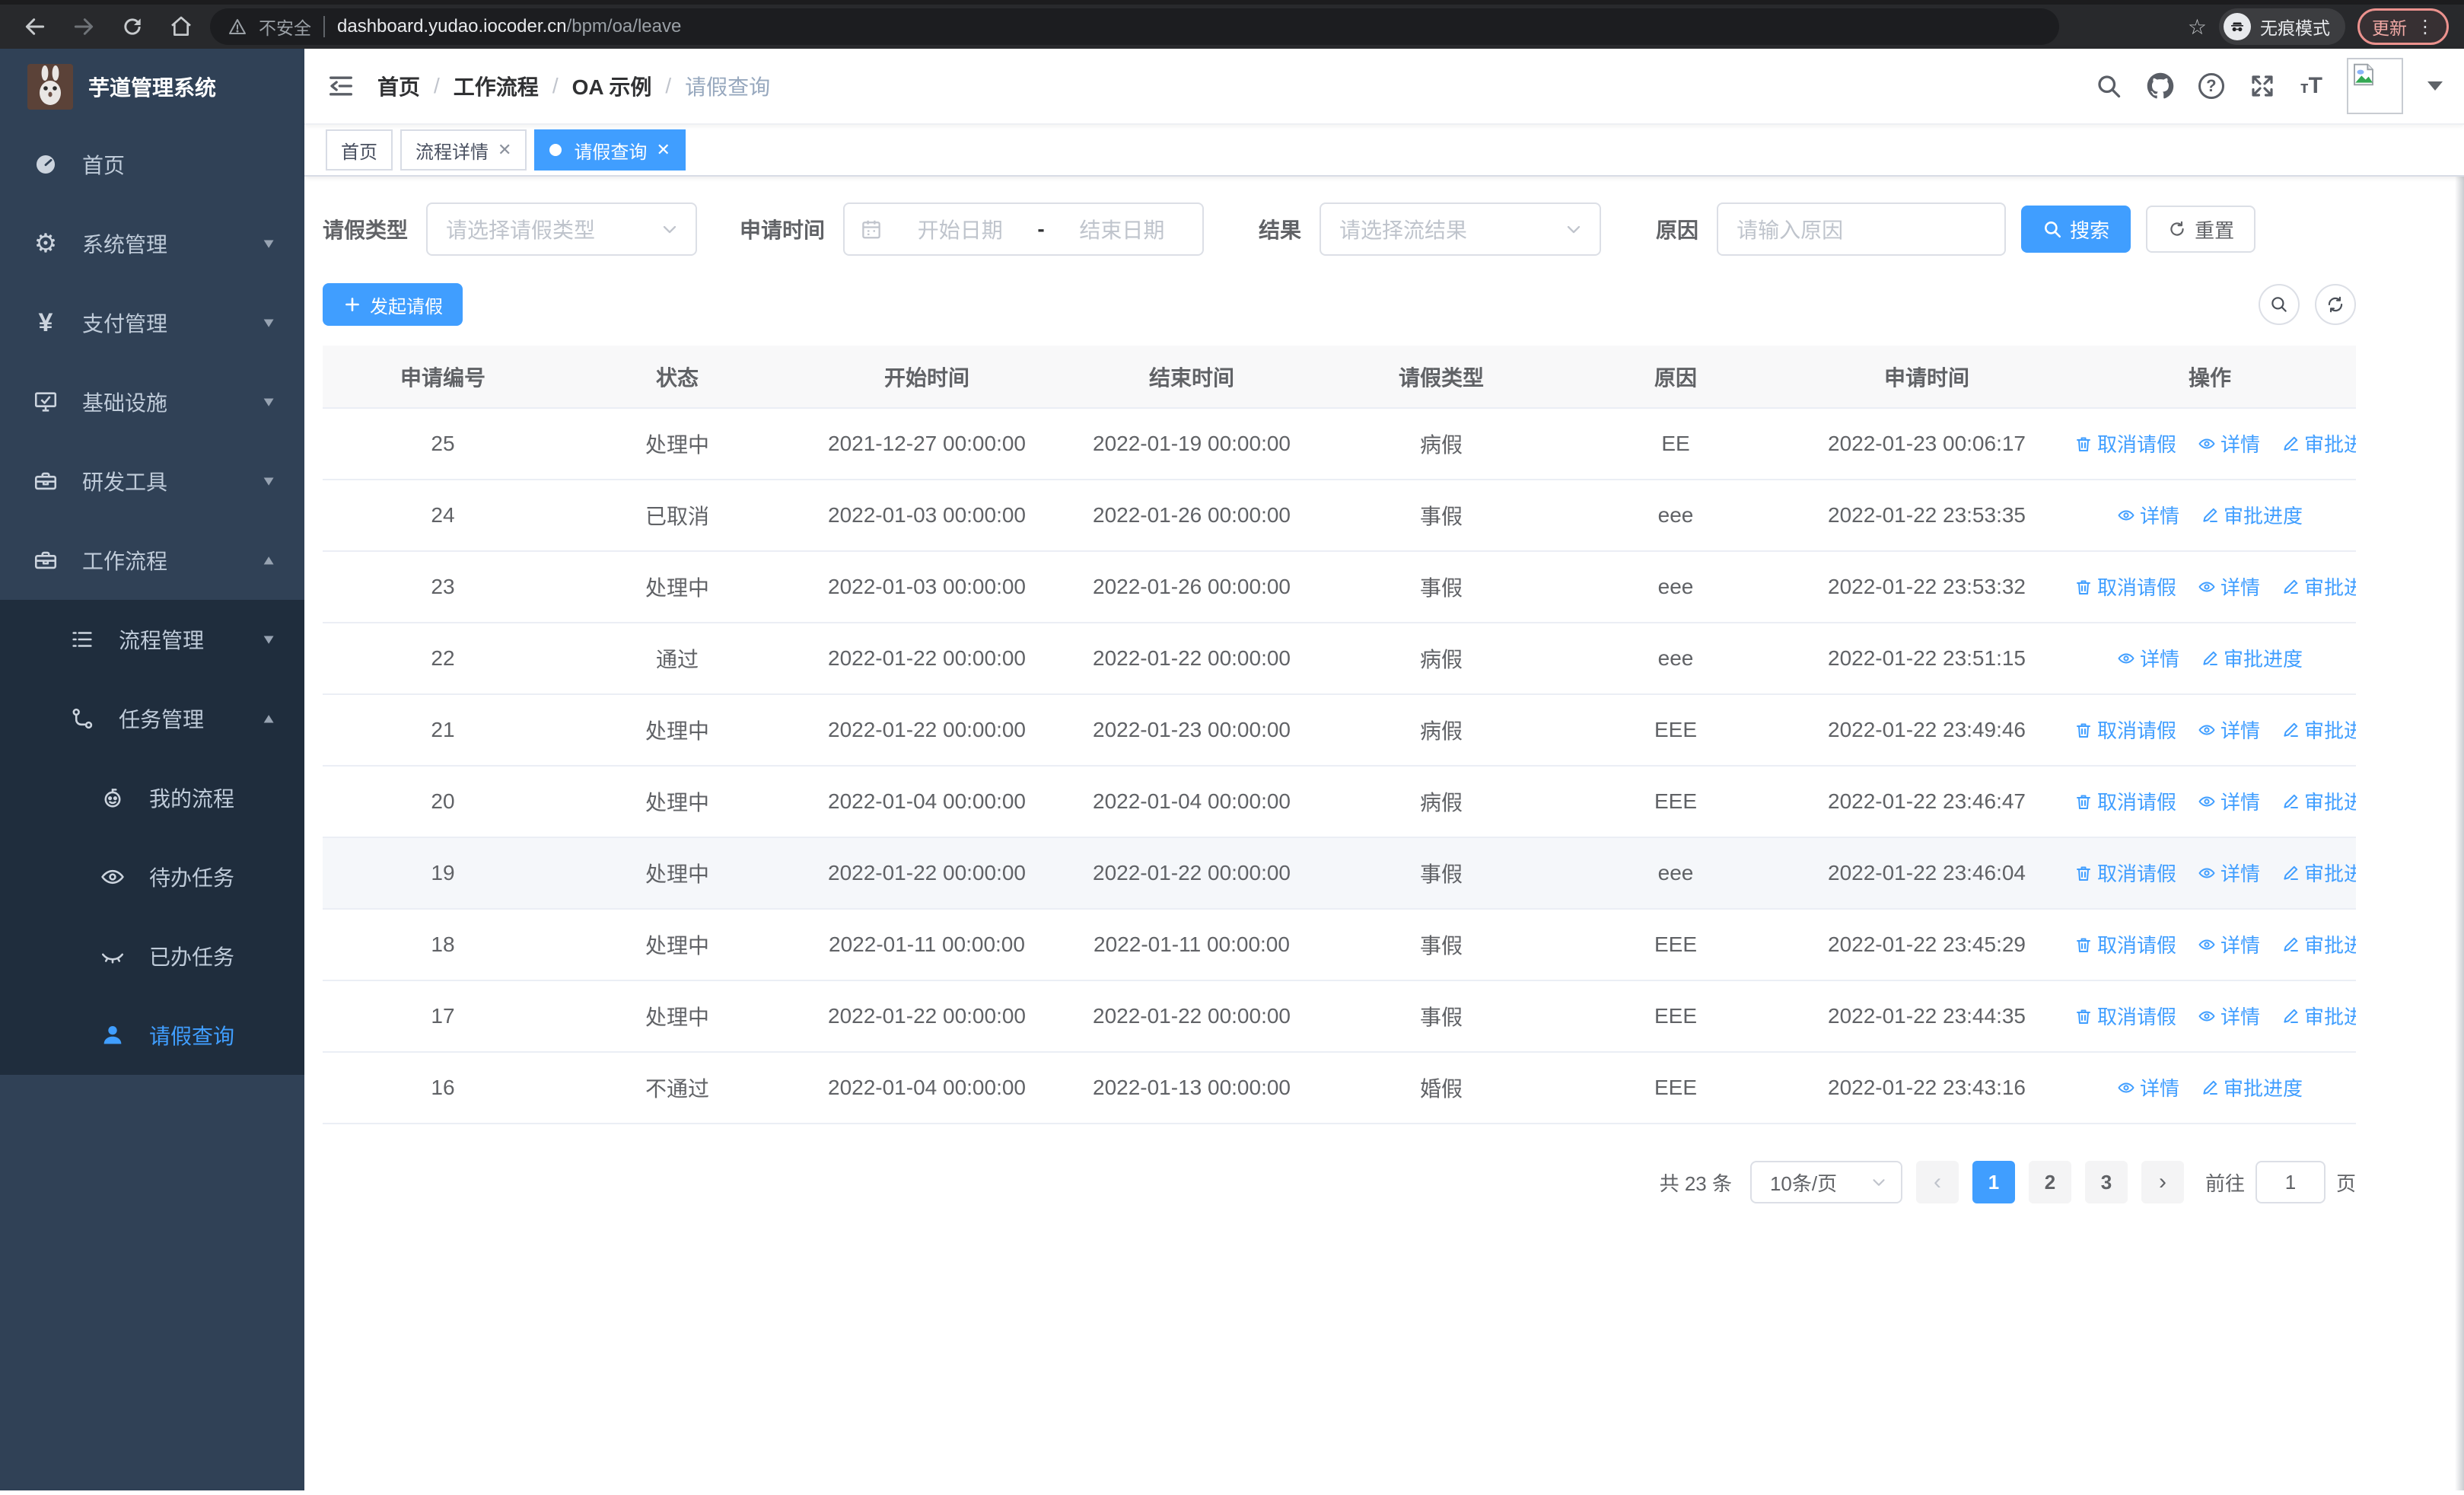  I want to click on cell-status: 处理中, so click(677, 1017).